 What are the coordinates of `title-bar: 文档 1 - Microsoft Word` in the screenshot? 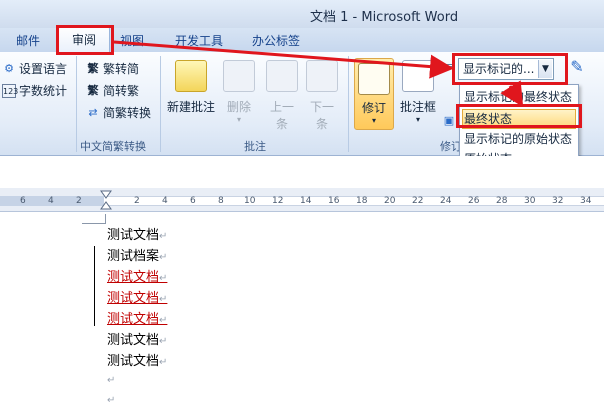 It's located at (302, 14).